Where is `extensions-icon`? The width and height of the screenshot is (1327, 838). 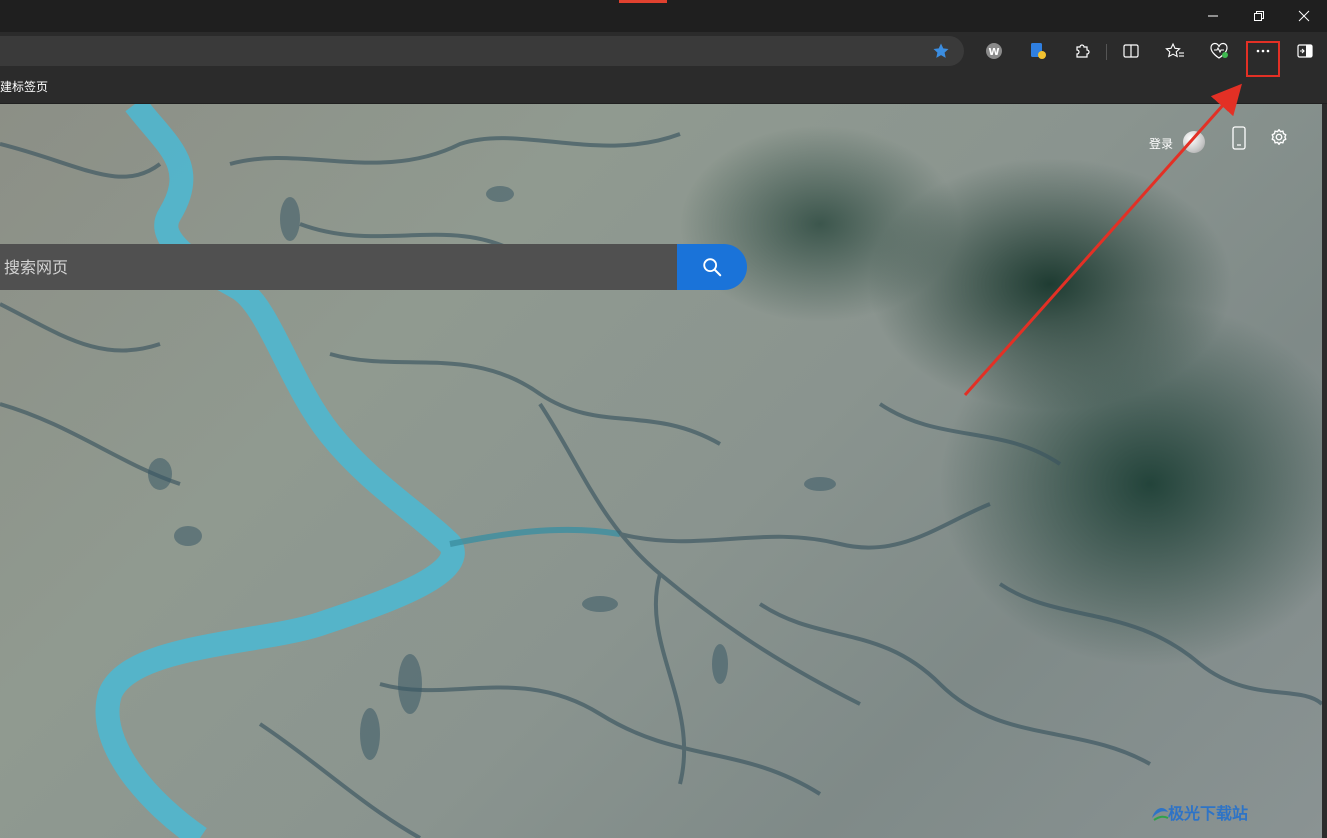
extensions-icon is located at coordinates (1083, 51).